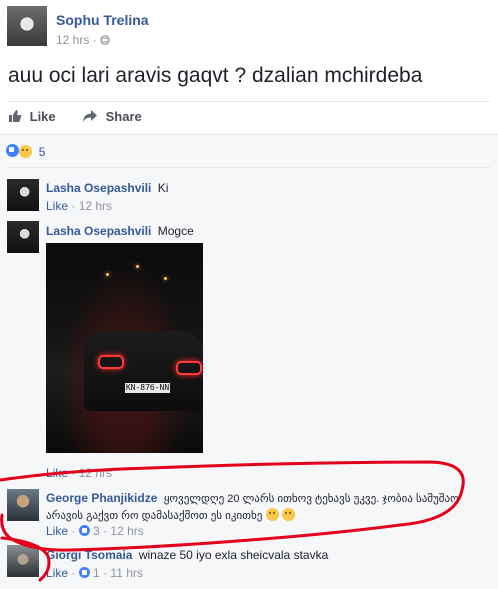 This screenshot has width=498, height=589. What do you see at coordinates (163, 188) in the screenshot?
I see `comment-text: Ki` at bounding box center [163, 188].